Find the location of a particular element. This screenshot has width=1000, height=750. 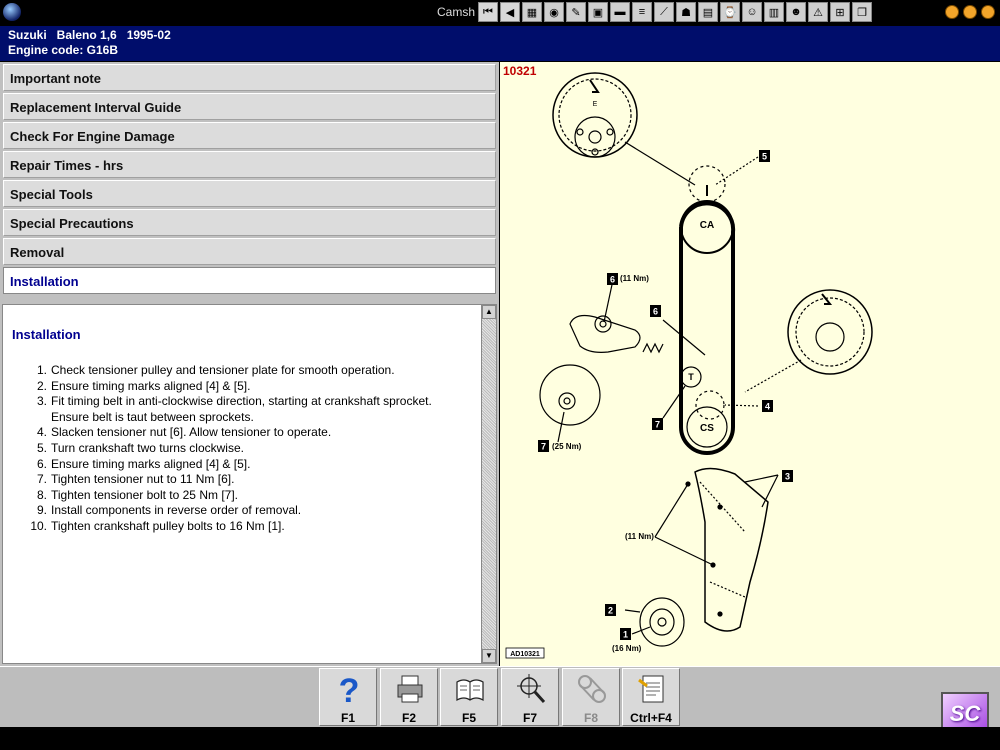

menu-item-installation: Installation is located at coordinates (249, 280).